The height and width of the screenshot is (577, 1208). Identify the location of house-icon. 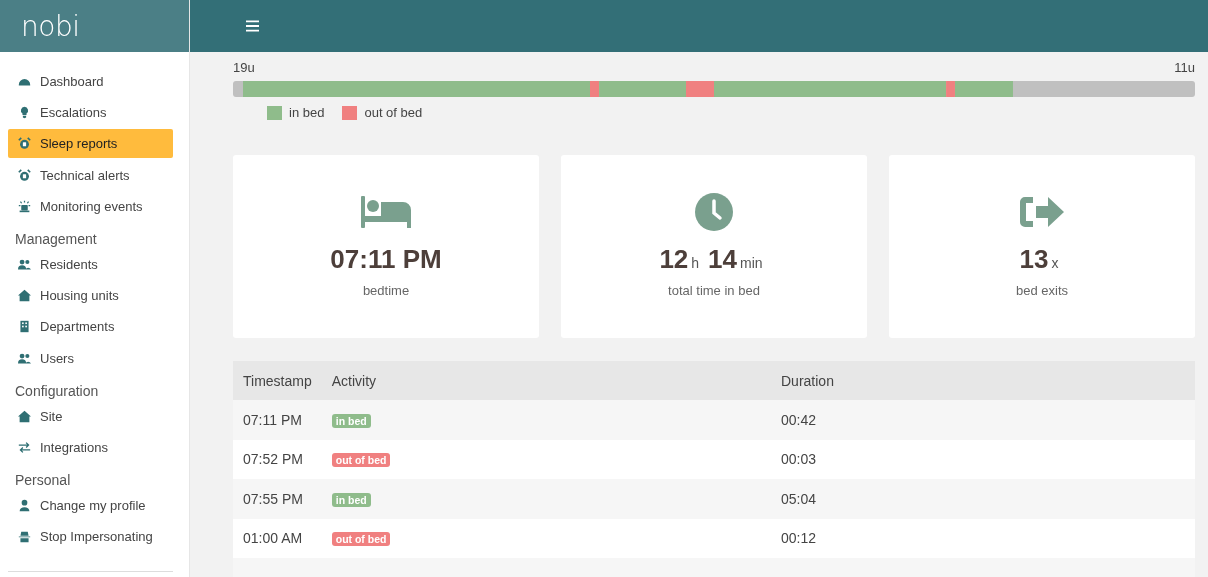
(24, 296).